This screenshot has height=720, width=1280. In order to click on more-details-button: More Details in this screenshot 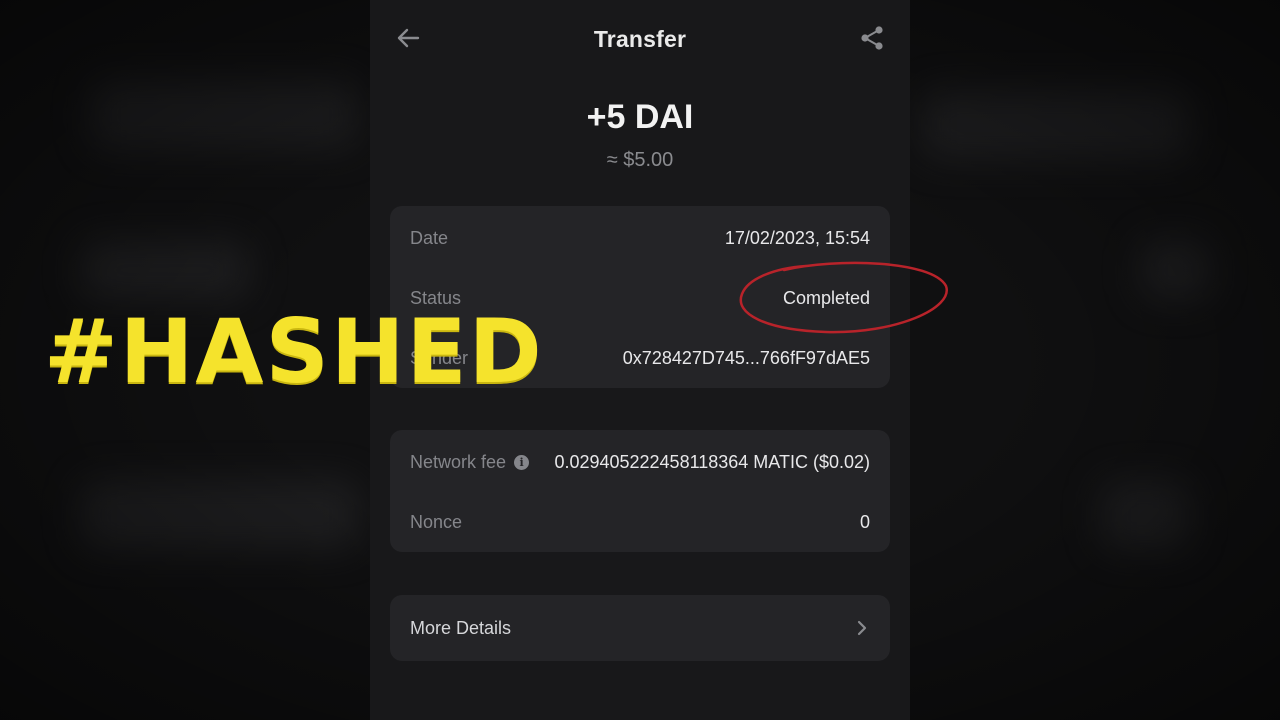, I will do `click(640, 628)`.